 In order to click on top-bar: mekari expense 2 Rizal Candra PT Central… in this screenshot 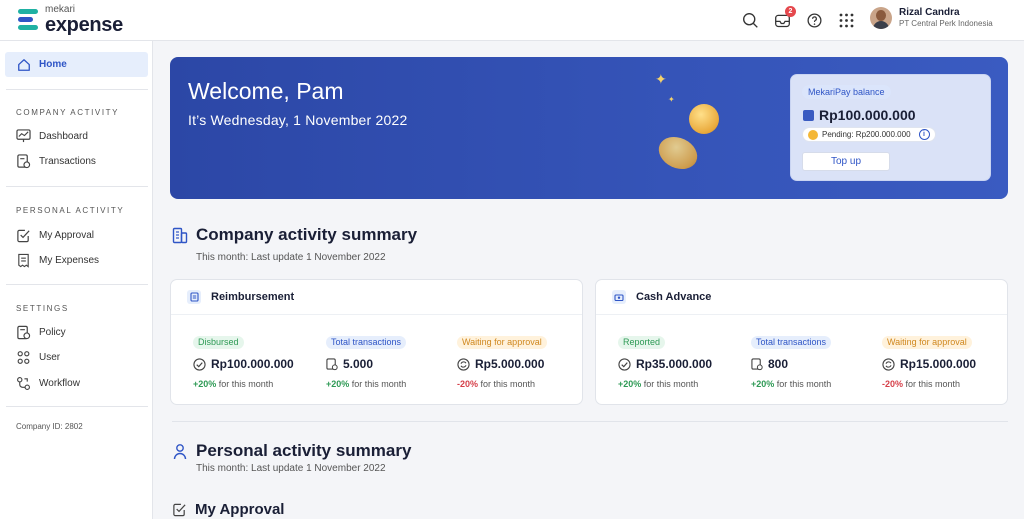, I will do `click(512, 20)`.